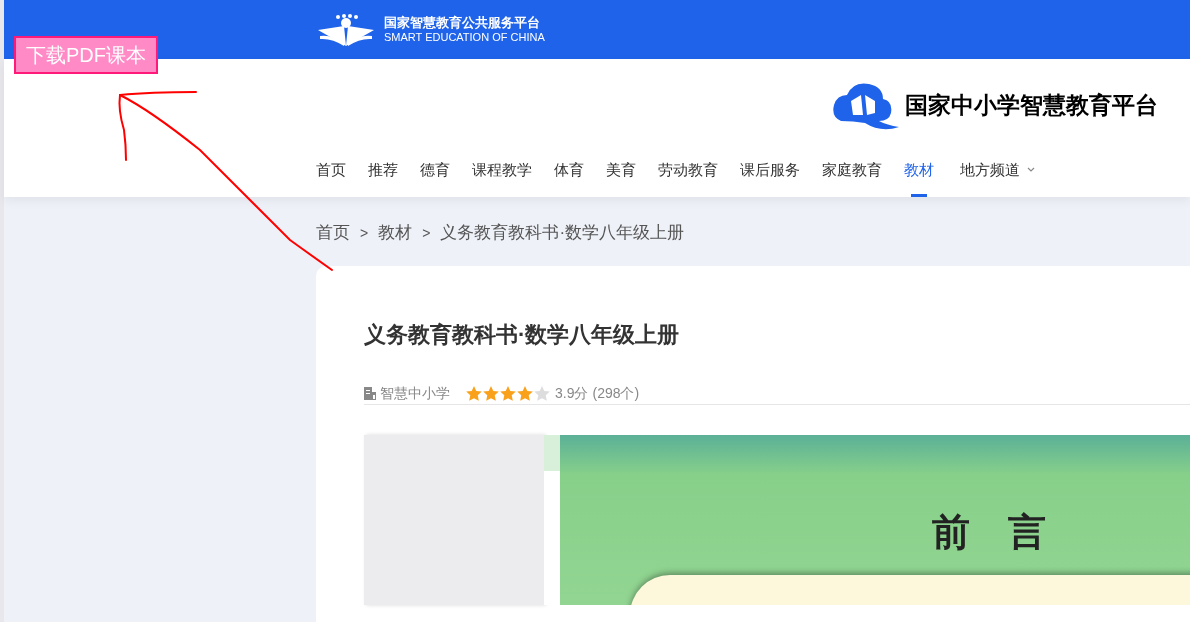  Describe the element at coordinates (562, 233) in the screenshot. I see `breadcrumb-link: 义务教育教科书·数学八年级上册` at that location.